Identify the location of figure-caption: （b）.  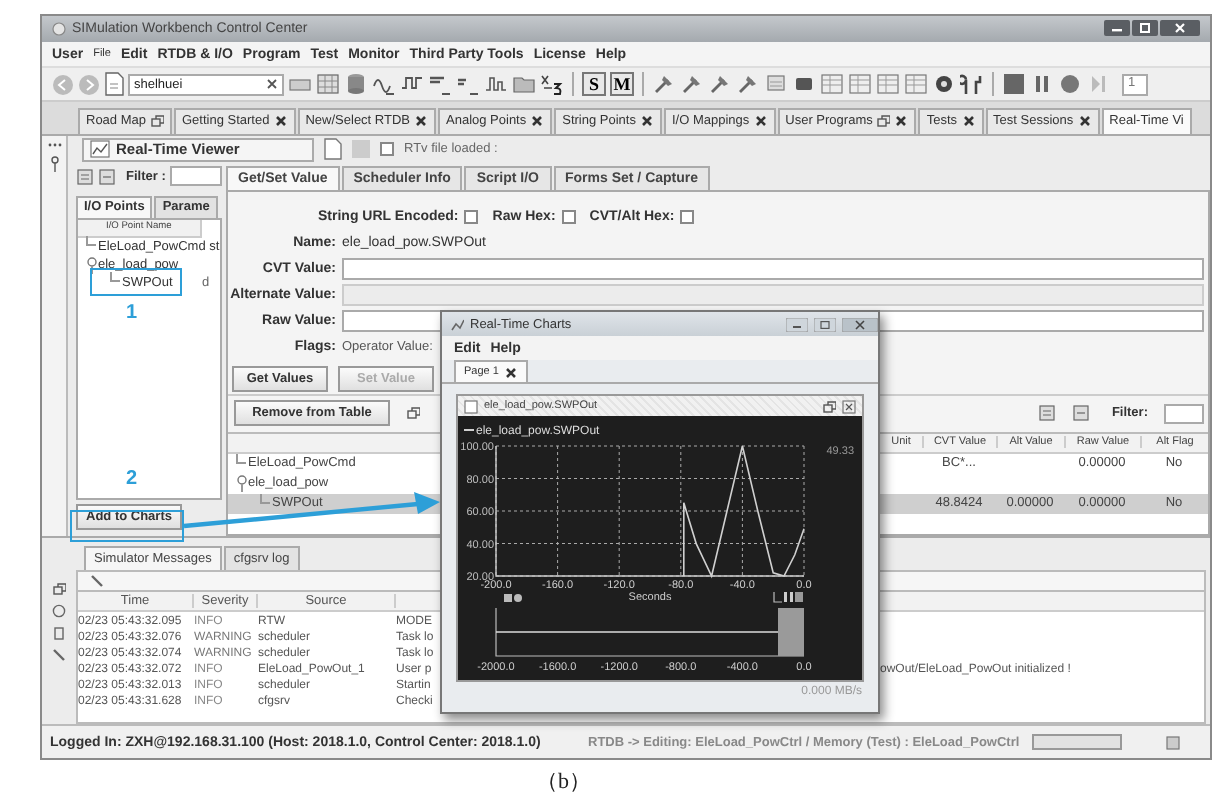
(563, 781).